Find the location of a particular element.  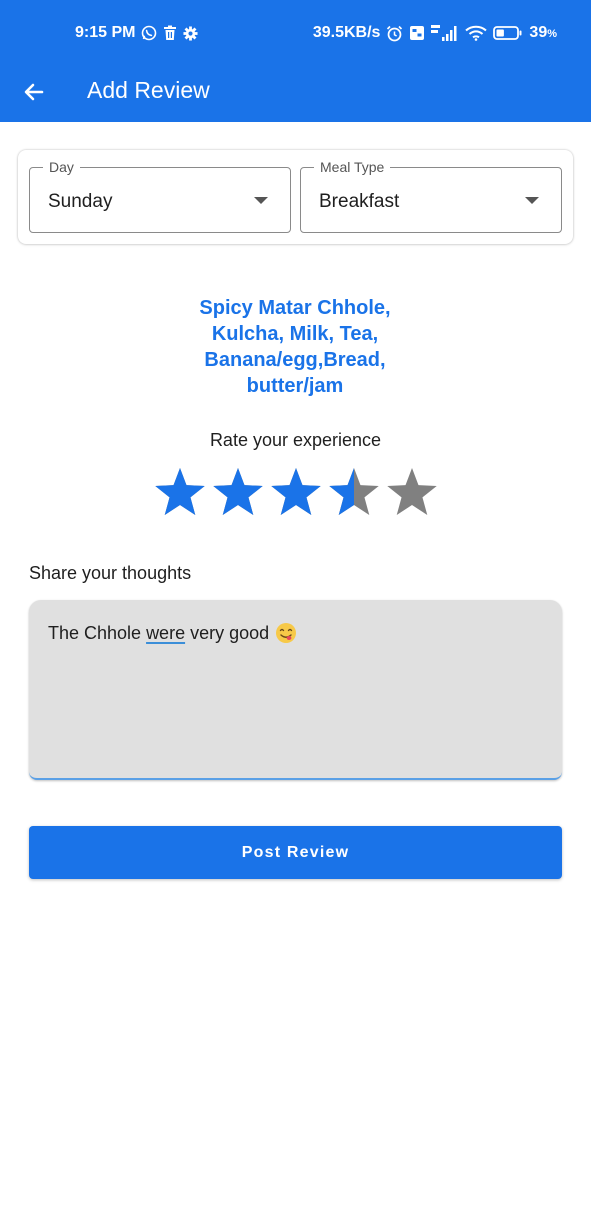

meal-type-dropdown: Meal Type Breakfast is located at coordinates (431, 196).